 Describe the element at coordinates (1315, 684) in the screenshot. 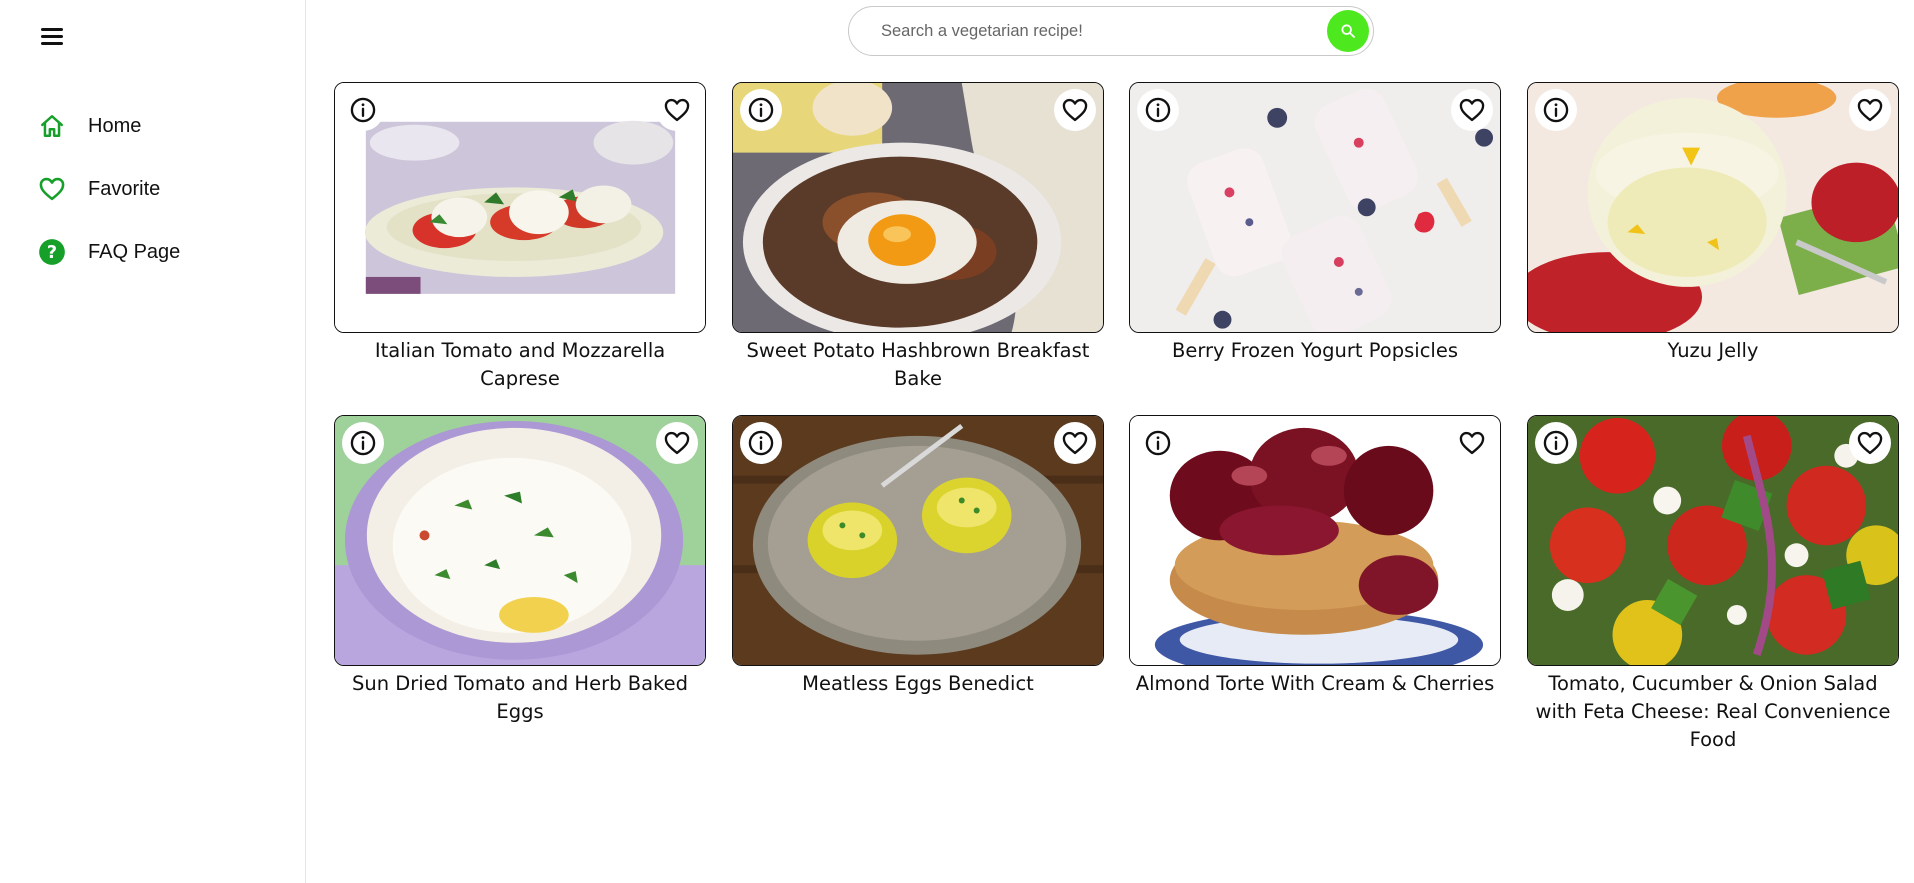

I see `recipe-title: Almond Torte With Cream & Cherries` at that location.